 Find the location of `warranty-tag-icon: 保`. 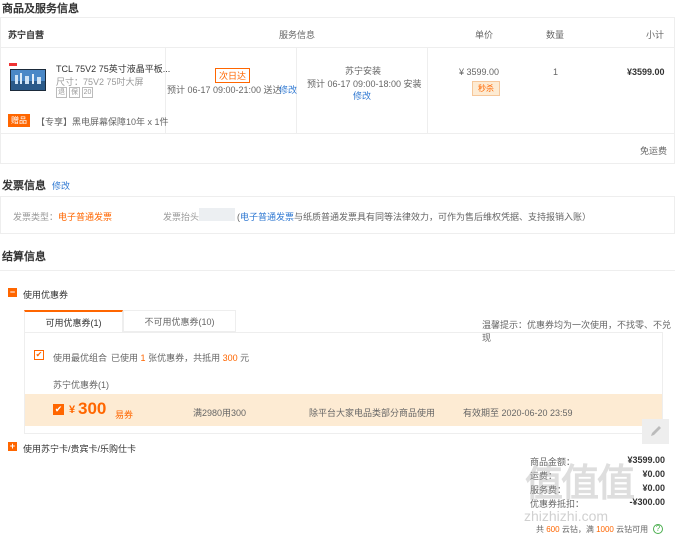

warranty-tag-icon: 保 is located at coordinates (74, 92).